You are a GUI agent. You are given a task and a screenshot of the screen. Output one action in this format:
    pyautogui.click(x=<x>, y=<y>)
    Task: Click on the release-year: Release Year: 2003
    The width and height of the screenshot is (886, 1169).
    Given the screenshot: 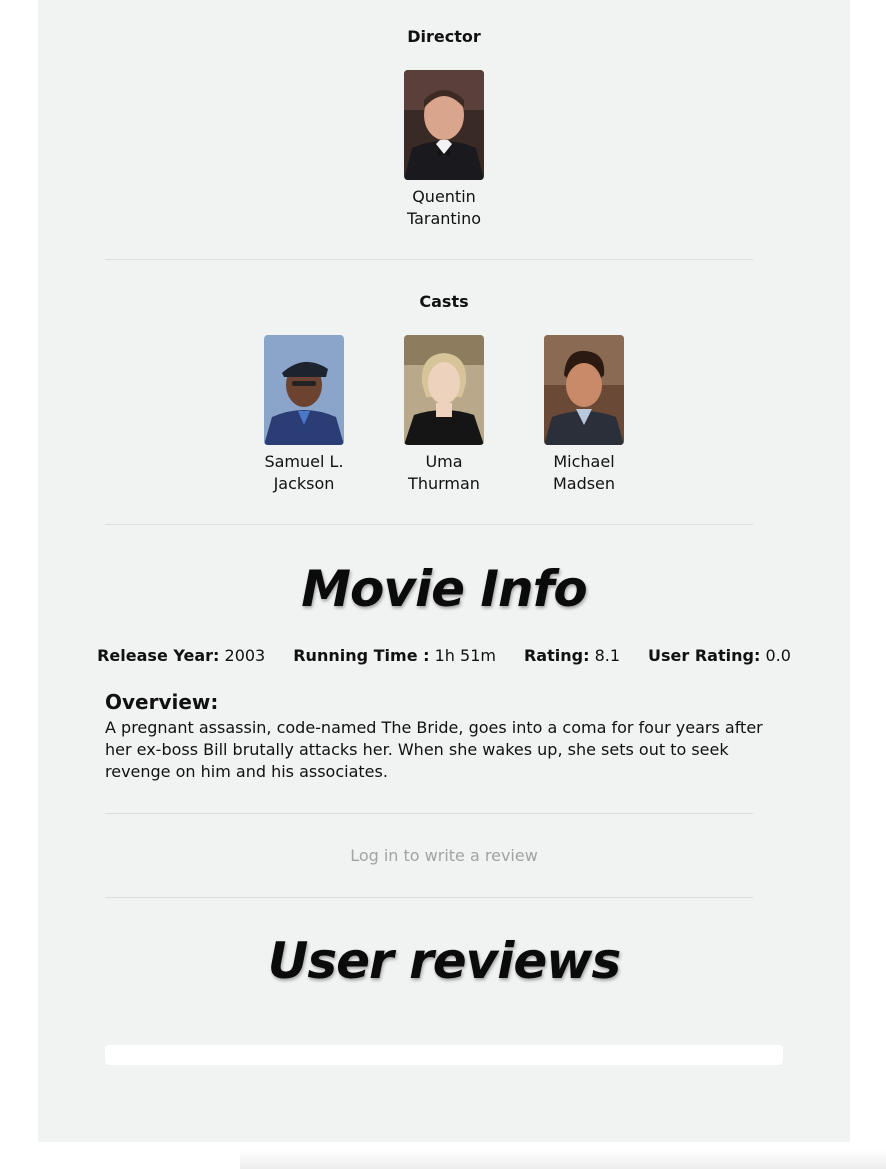 What is the action you would take?
    pyautogui.click(x=181, y=655)
    